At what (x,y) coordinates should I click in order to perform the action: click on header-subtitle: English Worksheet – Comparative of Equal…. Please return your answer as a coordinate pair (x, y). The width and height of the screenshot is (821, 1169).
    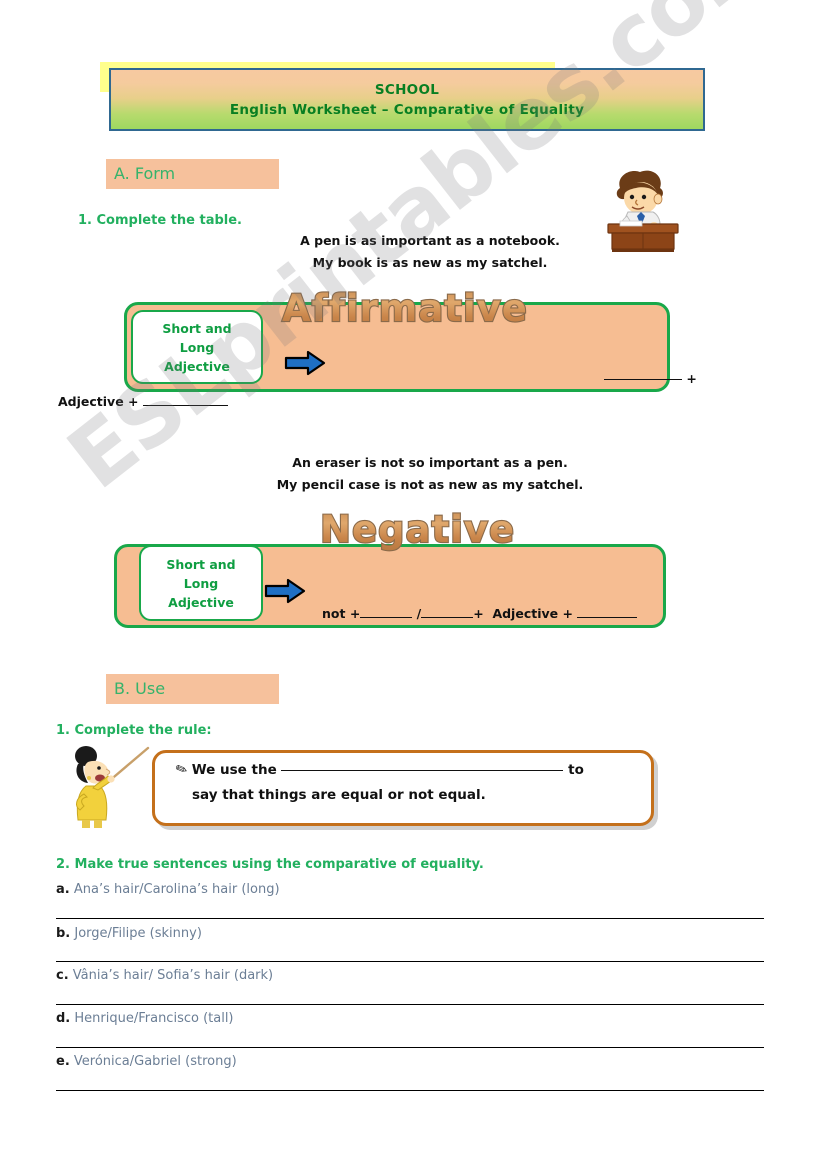
    Looking at the image, I should click on (407, 109).